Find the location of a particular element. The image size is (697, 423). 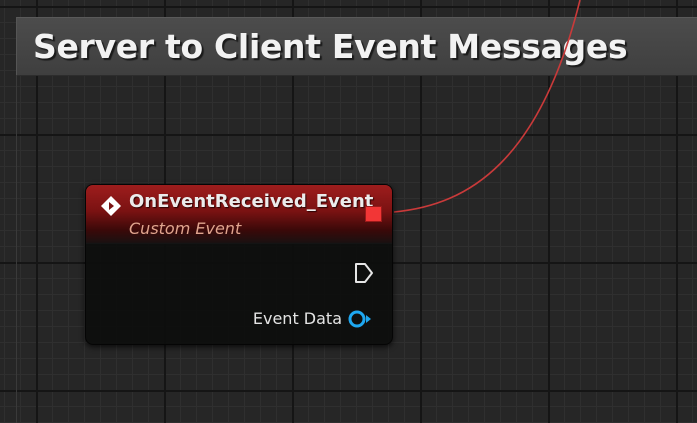

event-data-pin-icon is located at coordinates (360, 319).